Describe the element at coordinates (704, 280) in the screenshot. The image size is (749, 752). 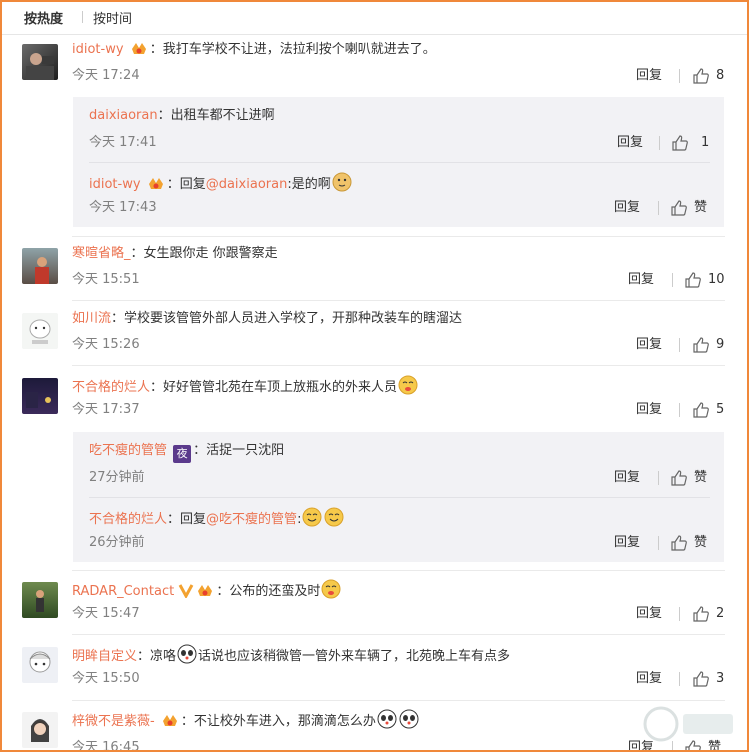
I see `like-button: 10` at that location.